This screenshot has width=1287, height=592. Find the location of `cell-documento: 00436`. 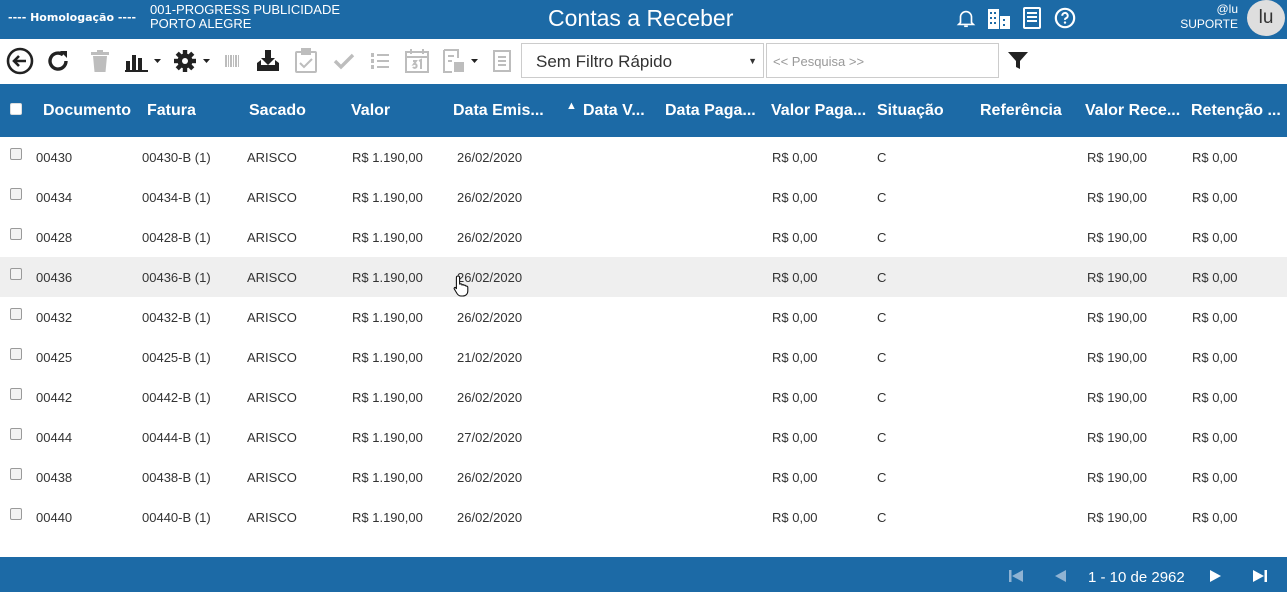

cell-documento: 00436 is located at coordinates (54, 277).